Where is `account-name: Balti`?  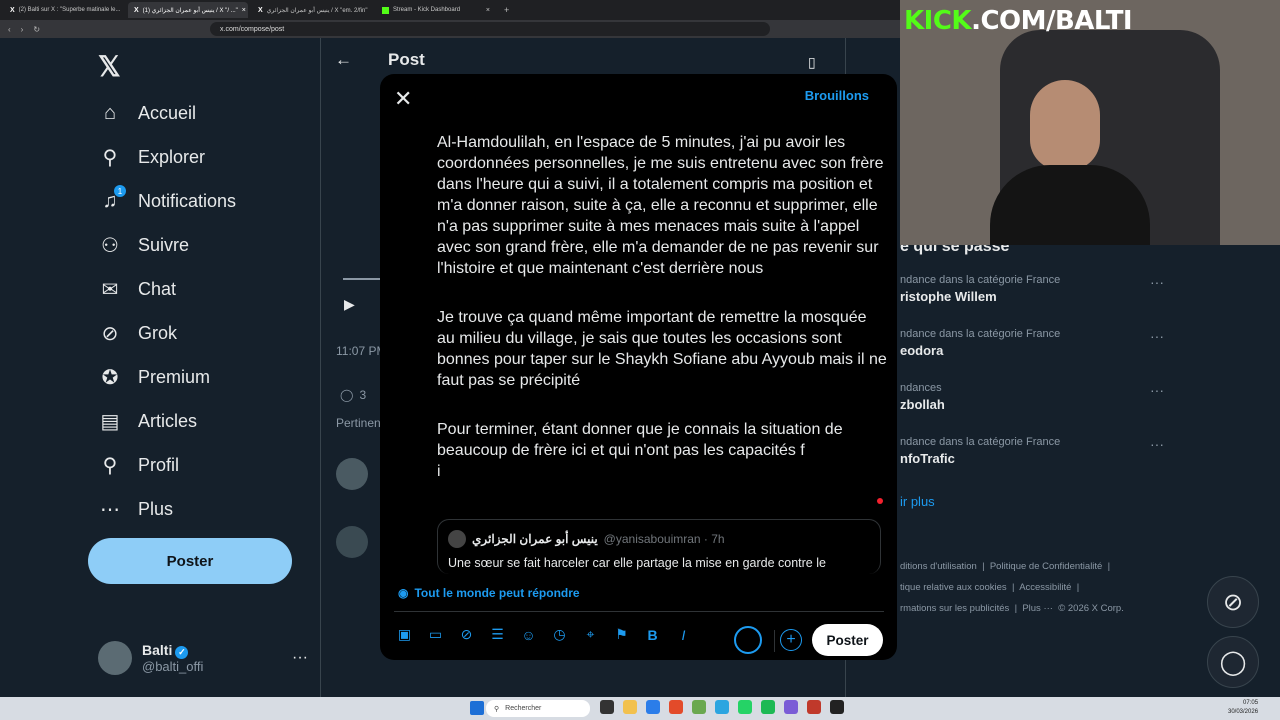
account-name: Balti is located at coordinates (157, 650).